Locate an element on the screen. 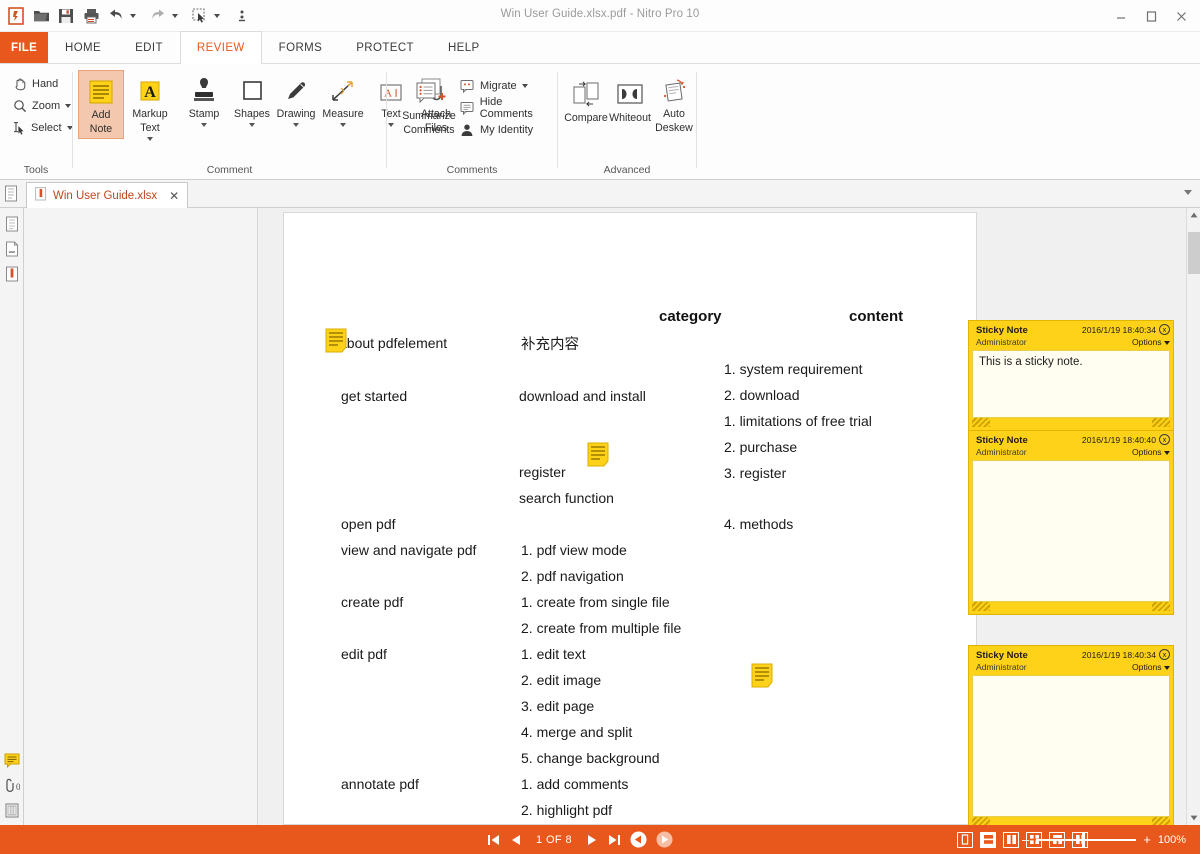  scroll-down-arrow-icon is located at coordinates (1193, 818).